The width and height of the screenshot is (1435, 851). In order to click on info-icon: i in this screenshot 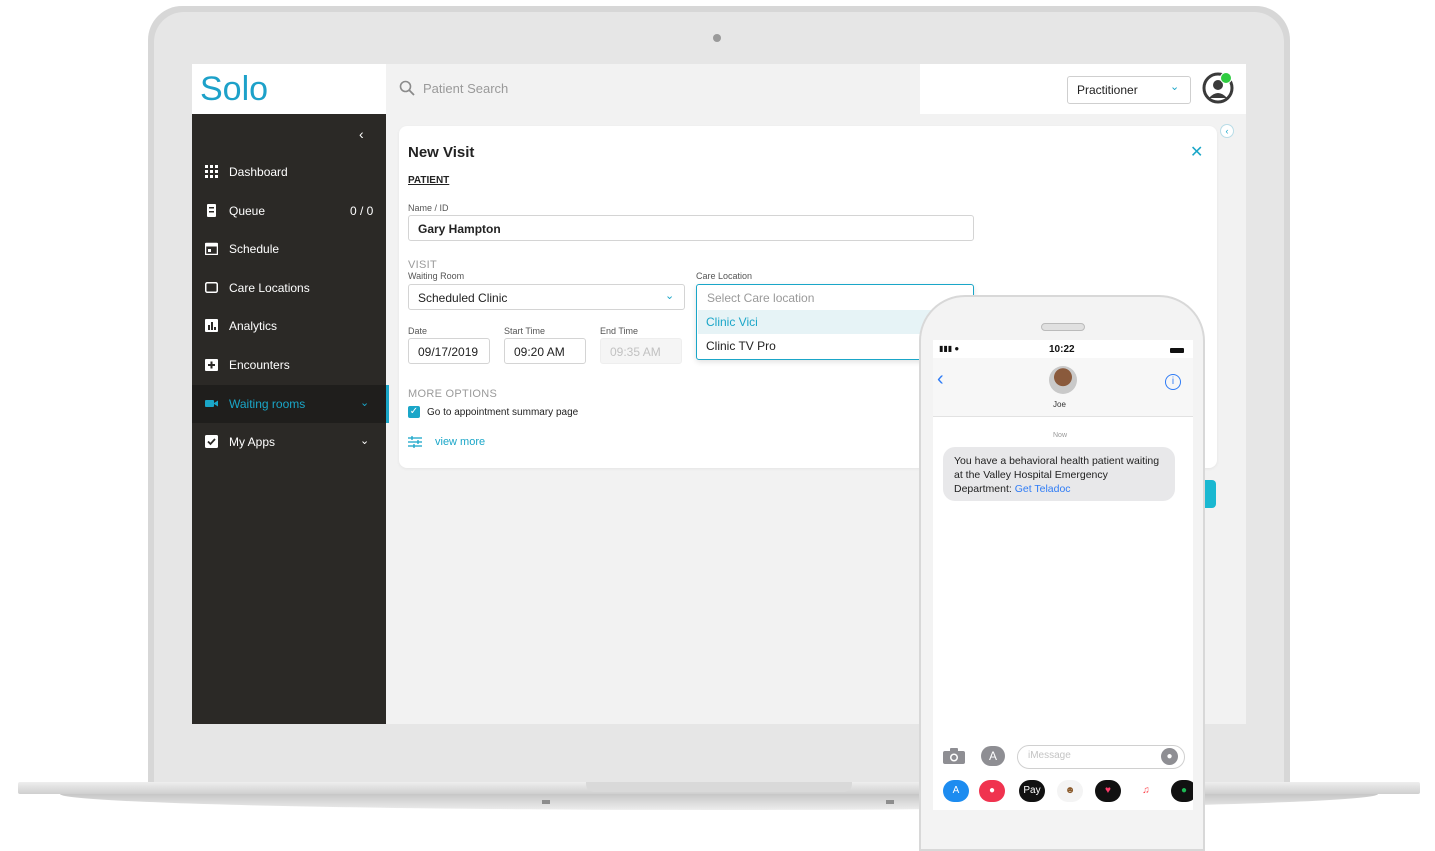, I will do `click(1173, 382)`.